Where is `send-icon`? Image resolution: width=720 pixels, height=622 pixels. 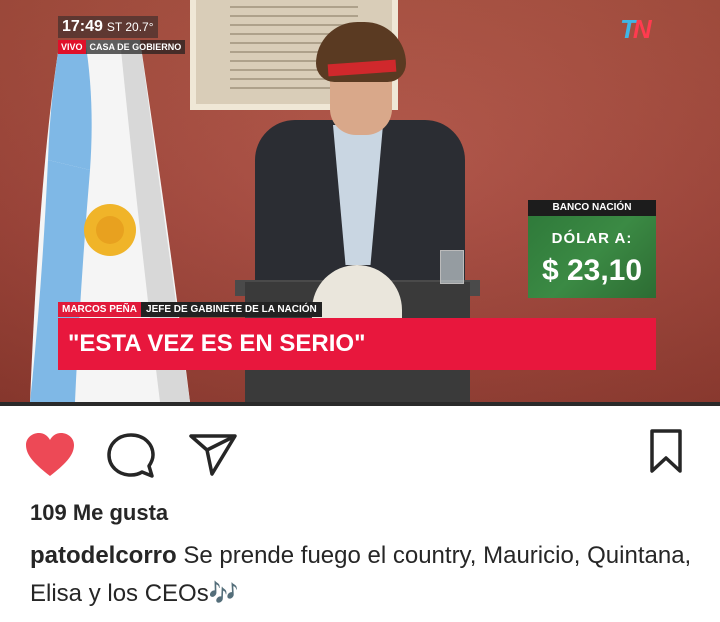
send-icon is located at coordinates (213, 457).